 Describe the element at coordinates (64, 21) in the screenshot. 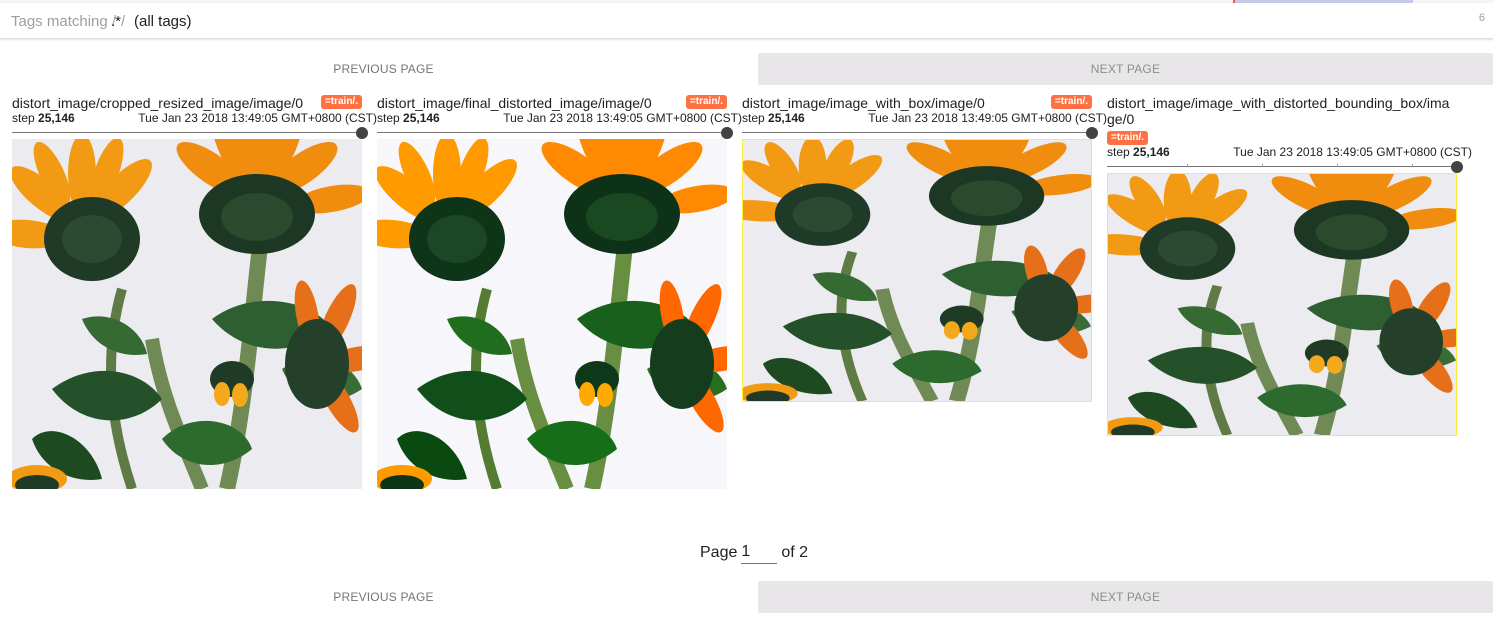

I see `tag-filter-prefix: Tags matching /` at that location.